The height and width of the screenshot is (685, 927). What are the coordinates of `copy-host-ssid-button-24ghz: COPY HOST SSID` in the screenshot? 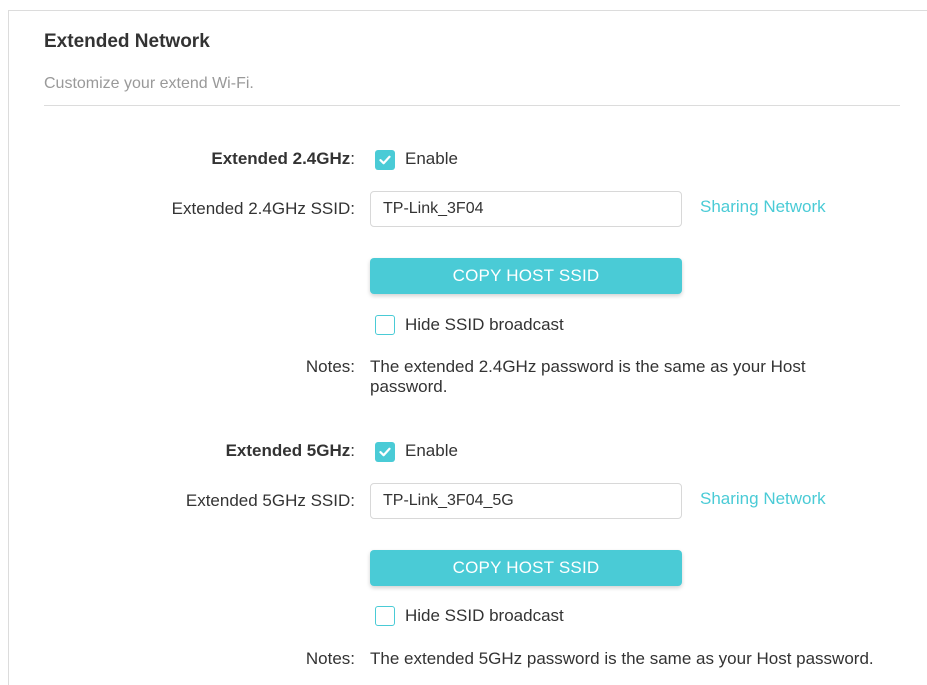 It's located at (526, 276).